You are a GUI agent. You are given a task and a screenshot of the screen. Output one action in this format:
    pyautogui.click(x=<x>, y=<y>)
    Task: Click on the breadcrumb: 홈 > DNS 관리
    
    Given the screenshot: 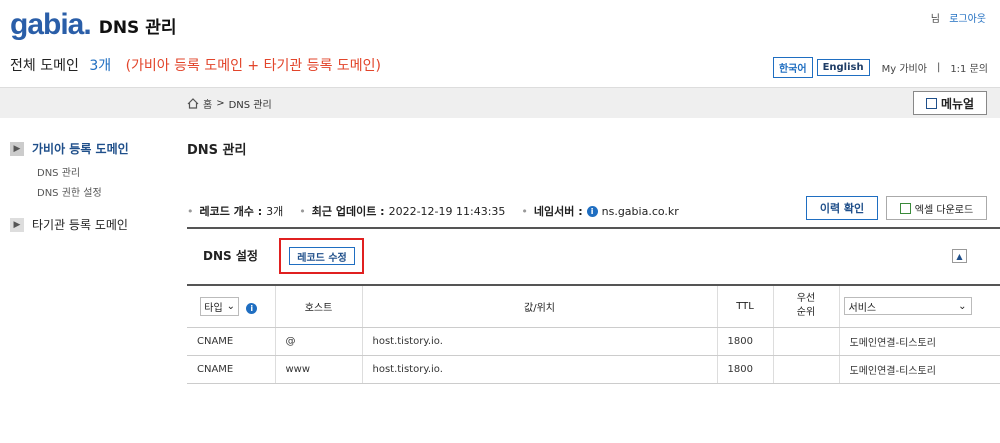 What is the action you would take?
    pyautogui.click(x=229, y=103)
    